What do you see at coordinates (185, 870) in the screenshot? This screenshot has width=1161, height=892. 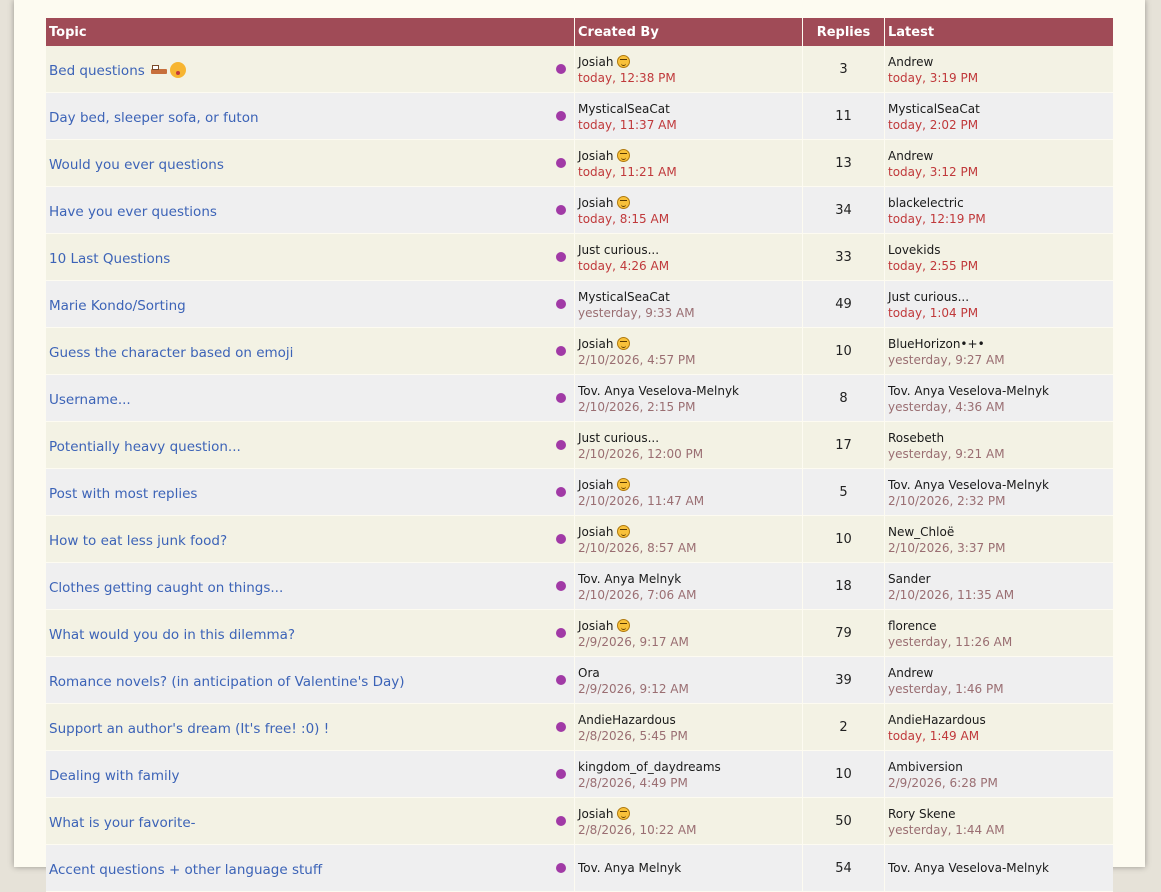 I see `topic-link: Accent questions + other language stuff` at bounding box center [185, 870].